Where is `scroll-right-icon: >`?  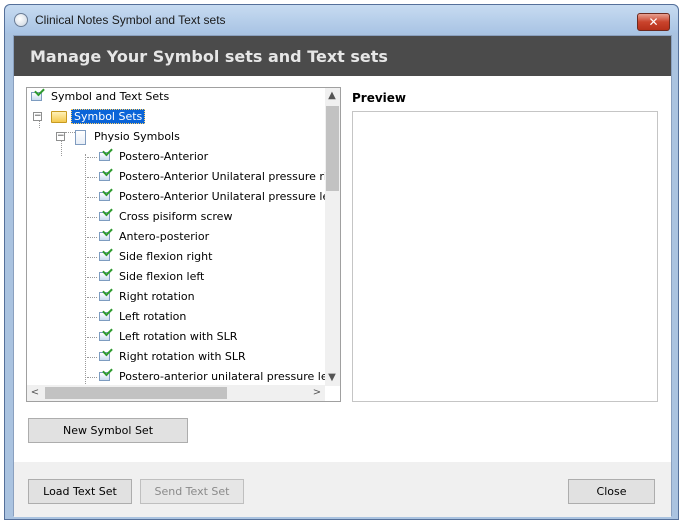 scroll-right-icon: > is located at coordinates (317, 393).